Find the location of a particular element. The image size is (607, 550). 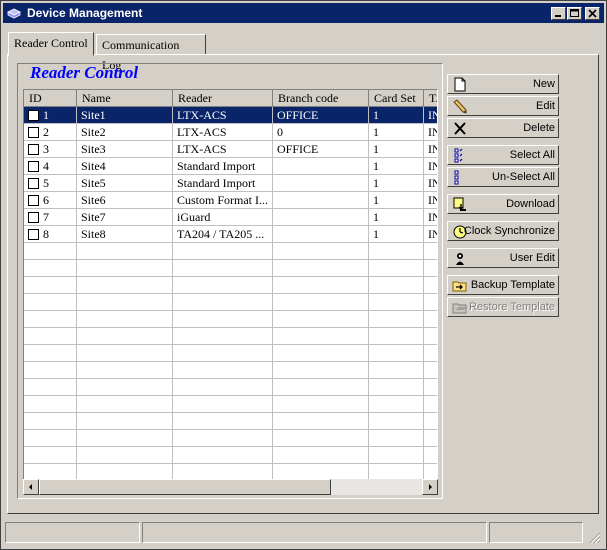

horizontal-scrollbar is located at coordinates (230, 487).